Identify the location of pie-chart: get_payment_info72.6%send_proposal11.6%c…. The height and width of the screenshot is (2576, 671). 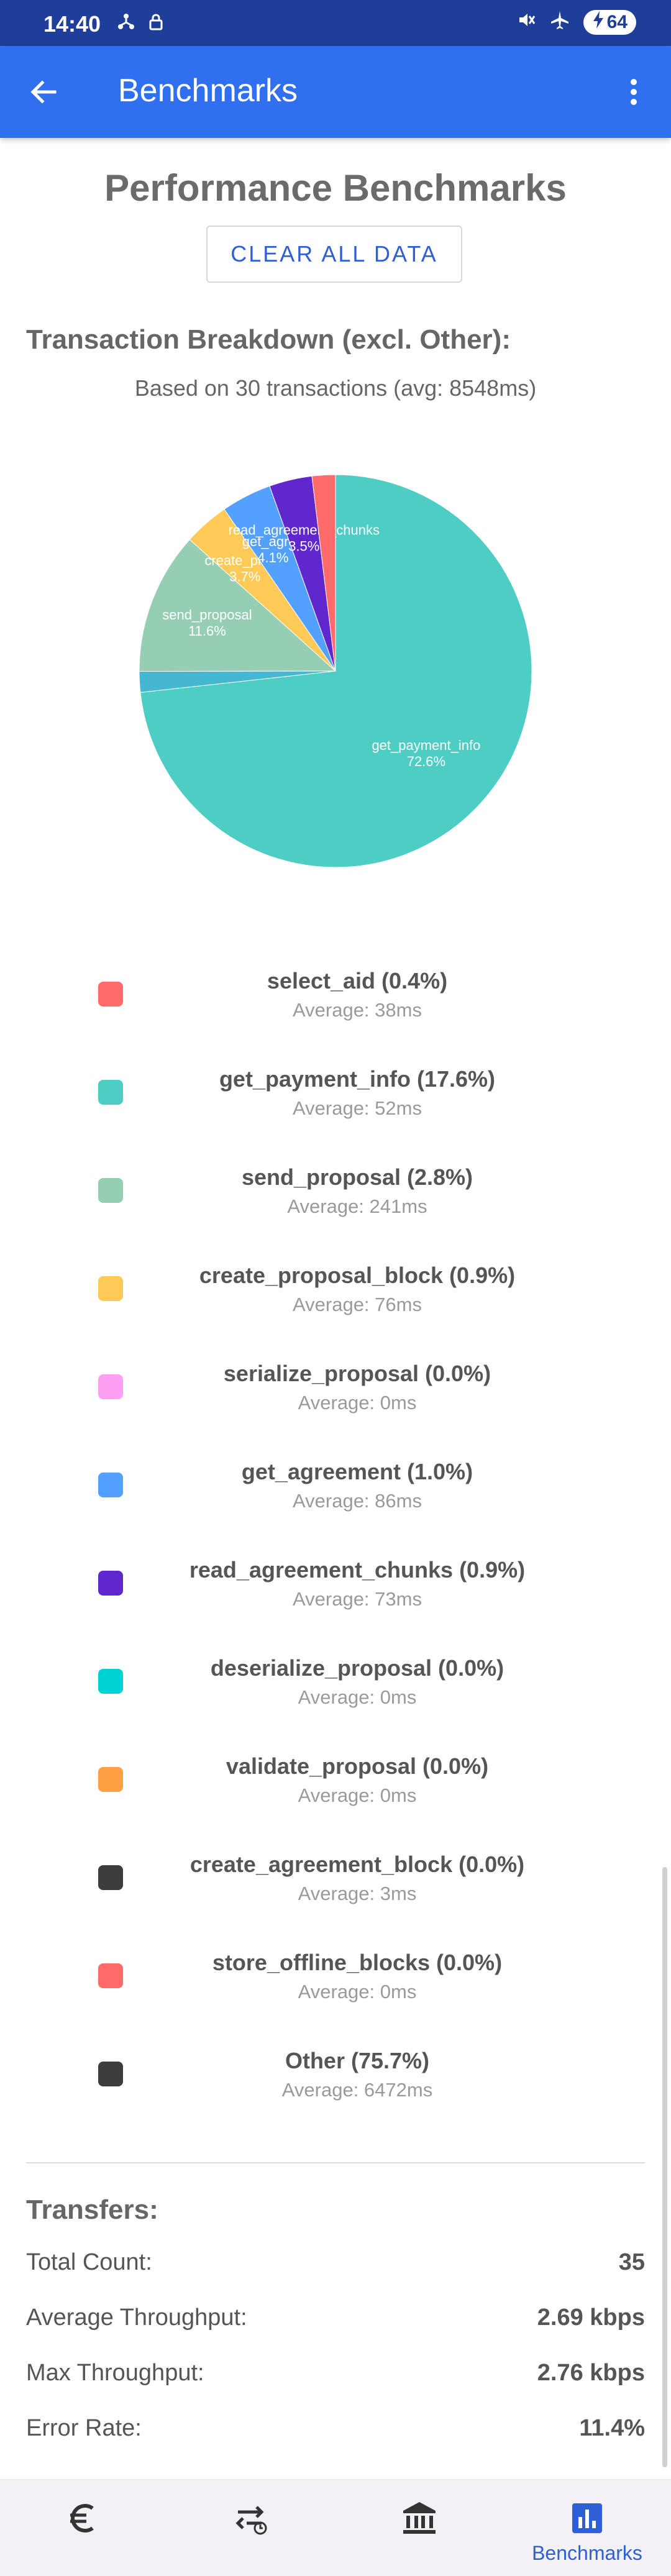
(335, 671).